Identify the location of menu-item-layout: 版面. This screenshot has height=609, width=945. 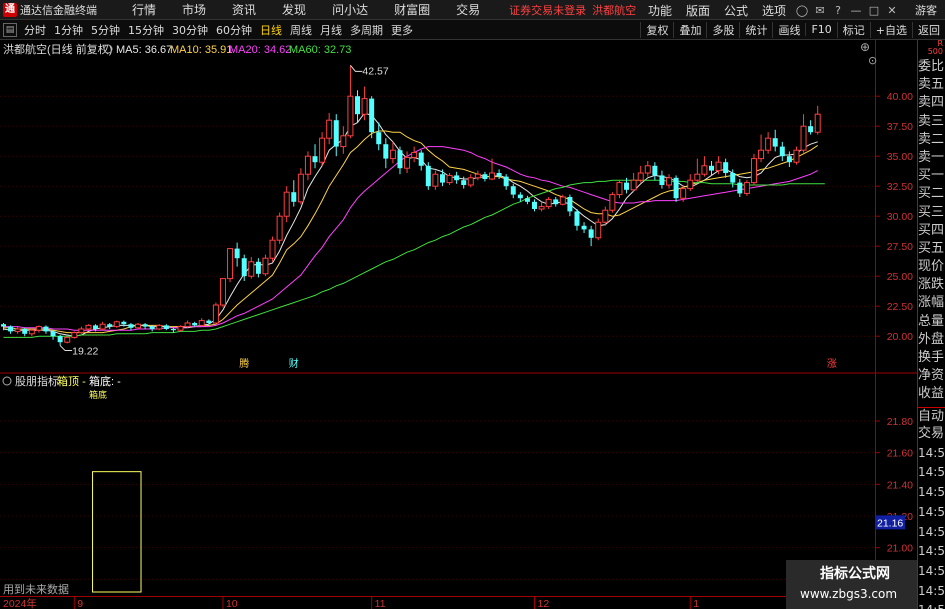
(698, 10).